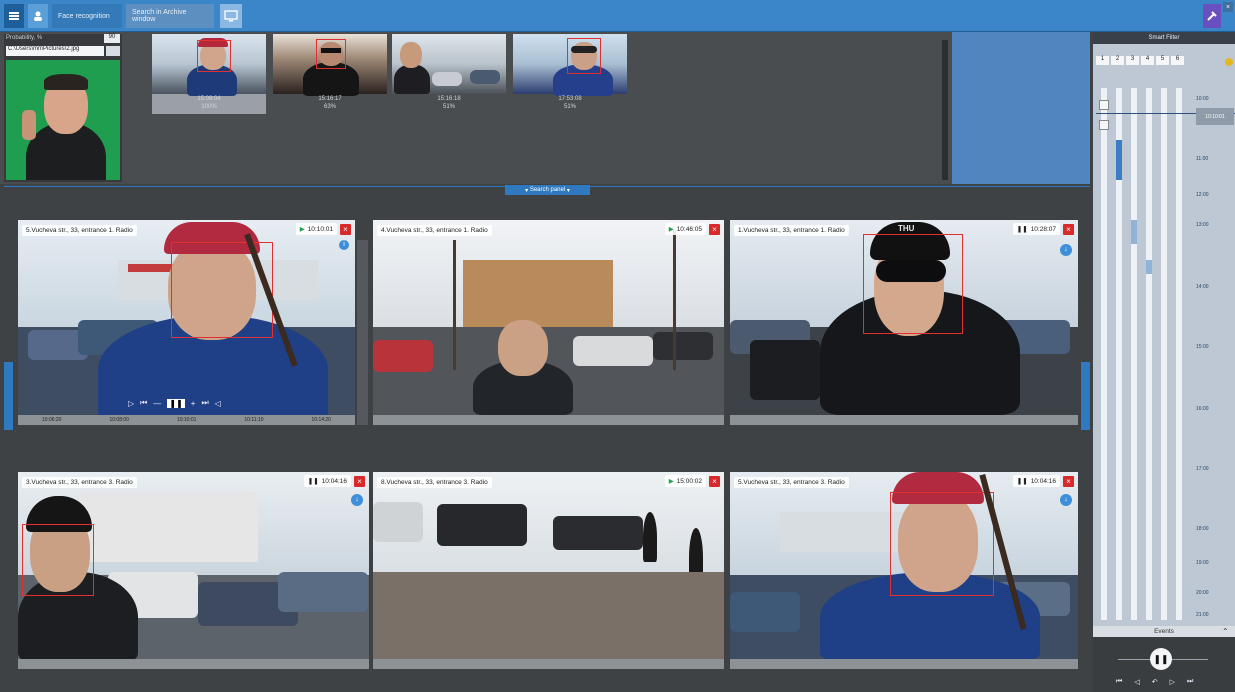 This screenshot has width=1235, height=692. Describe the element at coordinates (209, 99) in the screenshot. I see `result-time: 15:08:04` at that location.